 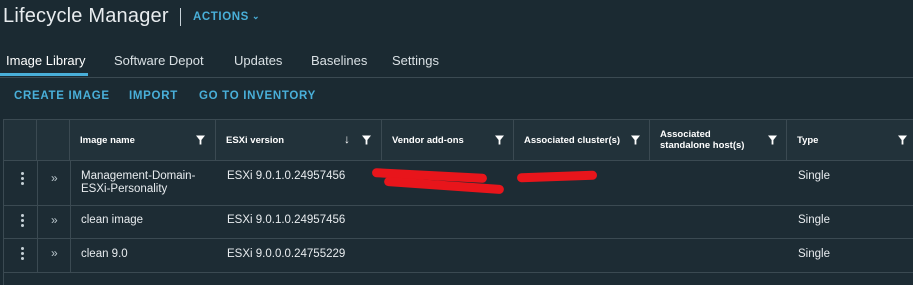 I want to click on column-header-vendor-addons: Vendor add-ons, so click(x=448, y=140).